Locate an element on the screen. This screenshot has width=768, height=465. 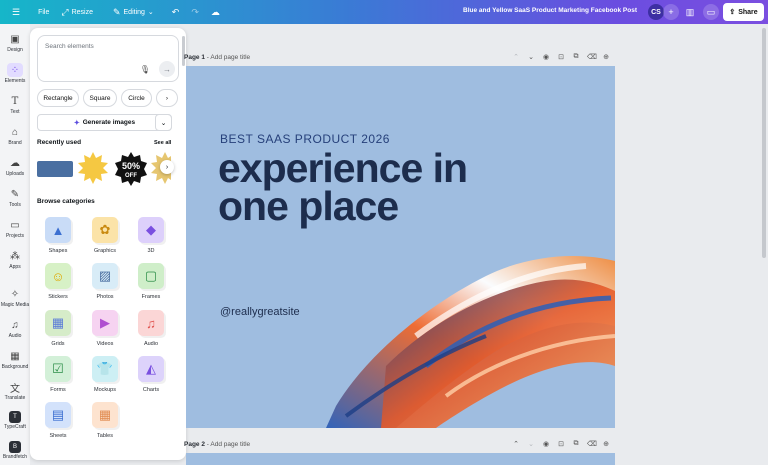
file-menu: File is located at coordinates (43, 12).